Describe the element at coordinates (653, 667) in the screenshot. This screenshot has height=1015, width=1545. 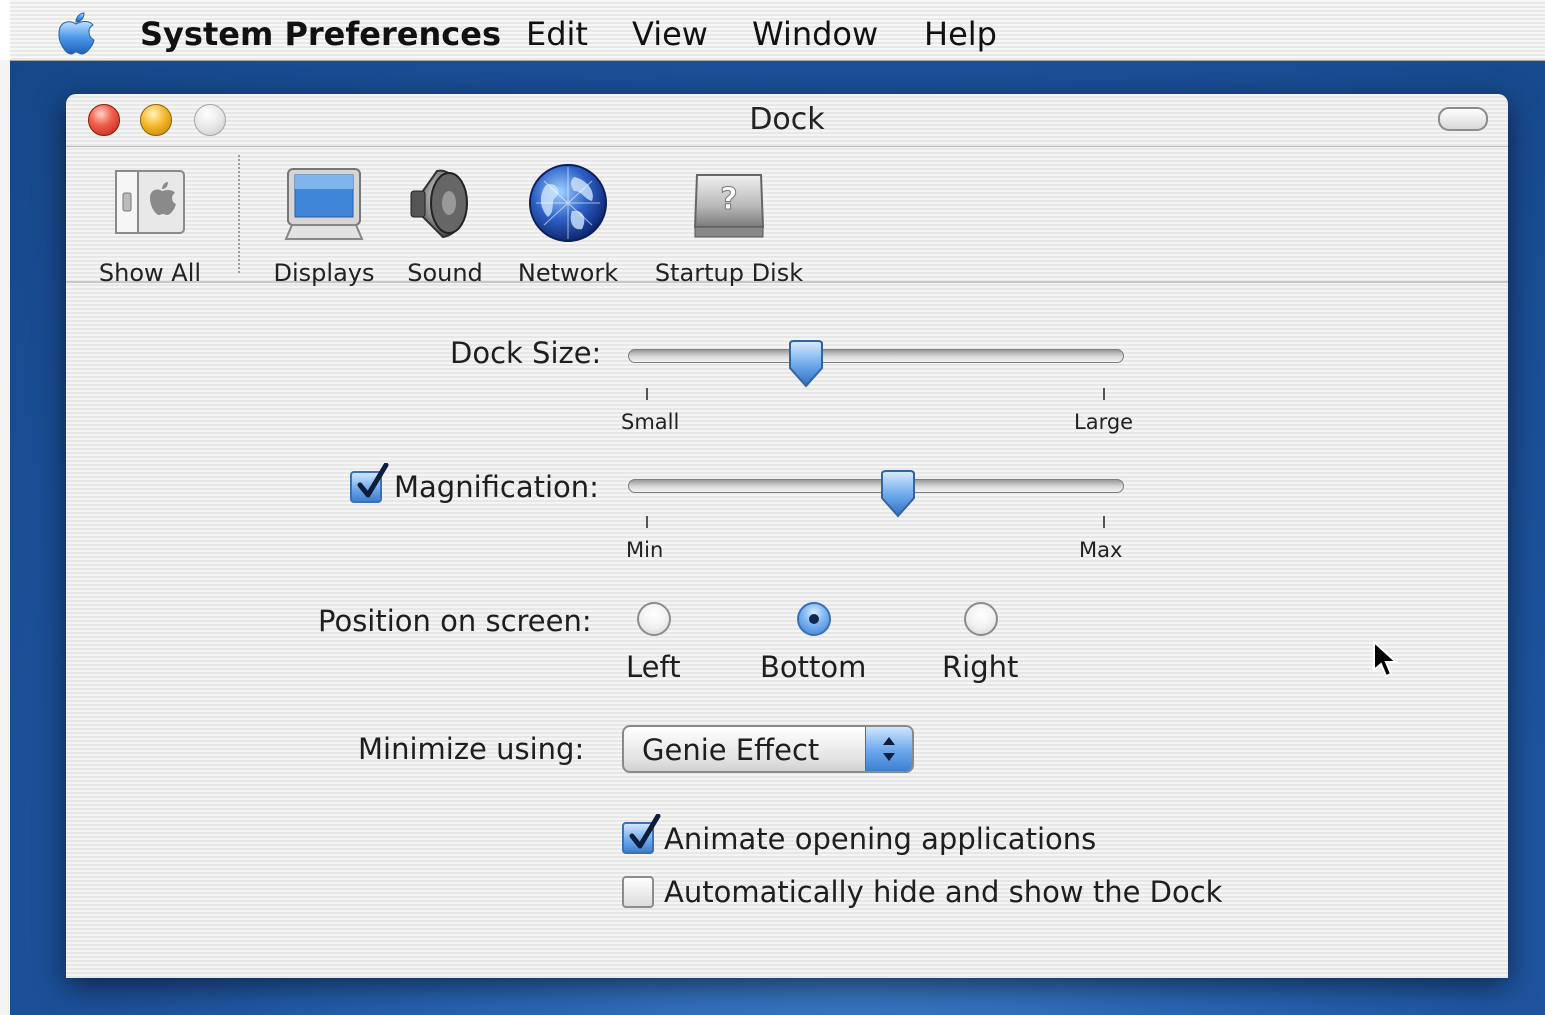
I see `position-left-label: Left` at that location.